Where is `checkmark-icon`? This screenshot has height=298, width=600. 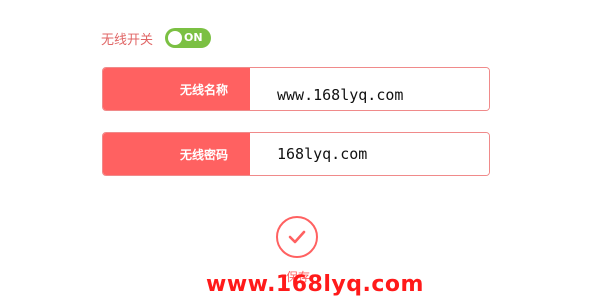 checkmark-icon is located at coordinates (297, 237).